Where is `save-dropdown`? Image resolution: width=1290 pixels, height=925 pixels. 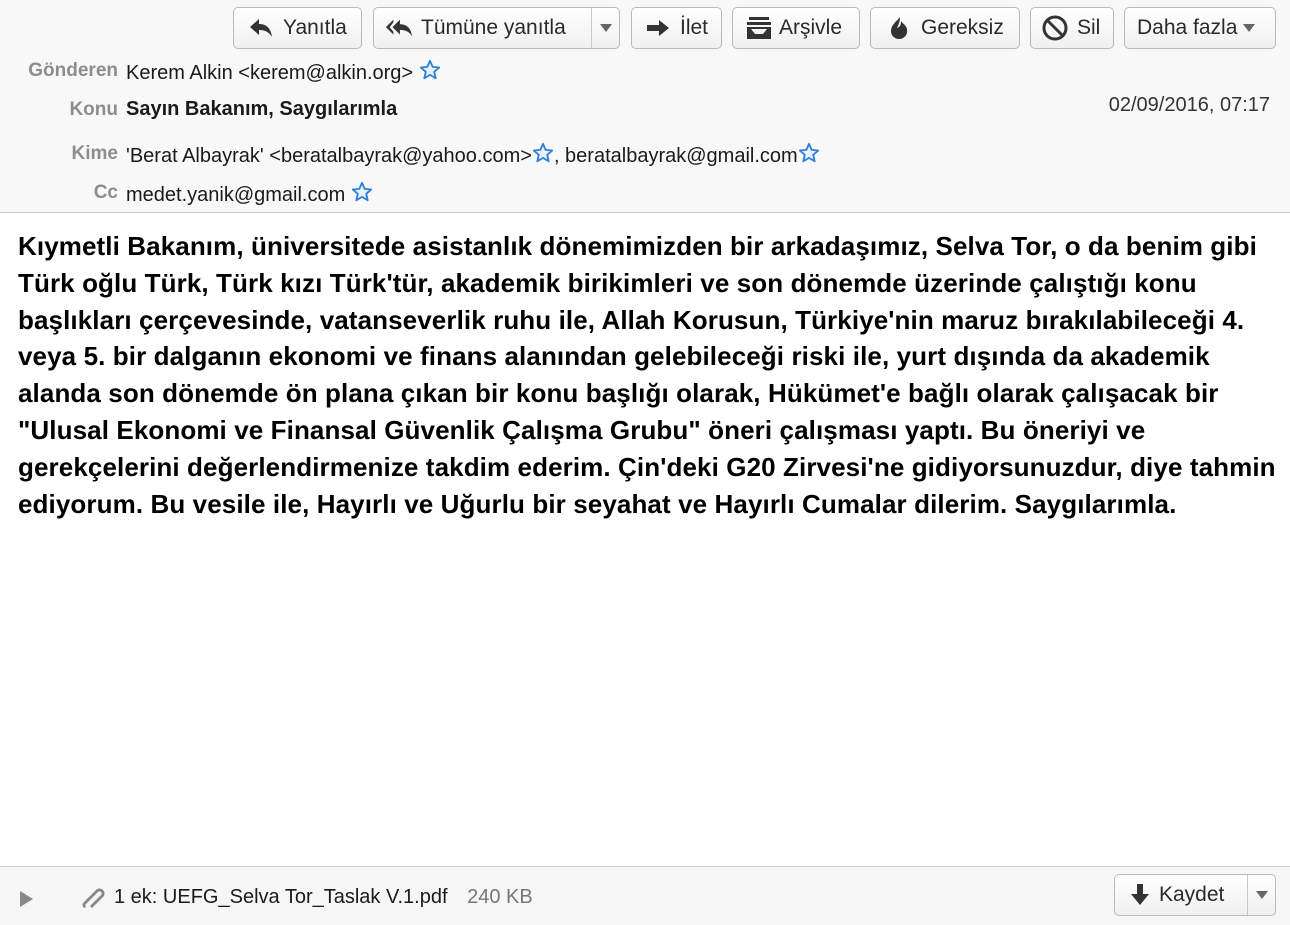
save-dropdown is located at coordinates (1261, 895).